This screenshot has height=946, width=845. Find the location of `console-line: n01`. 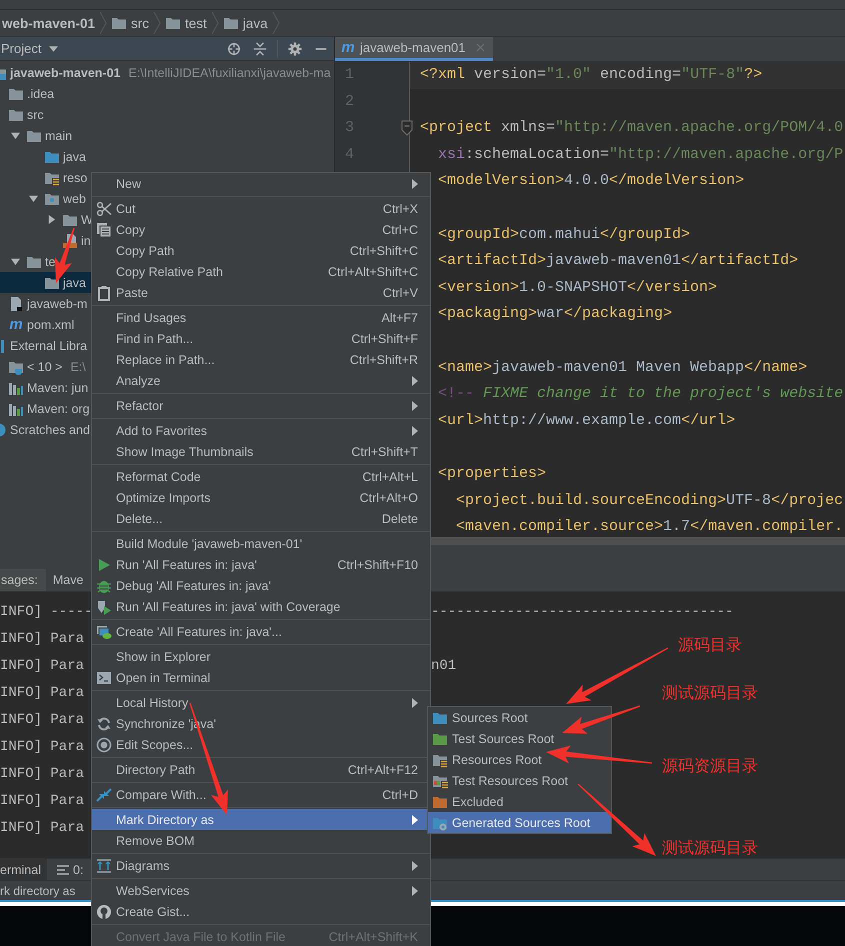

console-line: n01 is located at coordinates (443, 666).